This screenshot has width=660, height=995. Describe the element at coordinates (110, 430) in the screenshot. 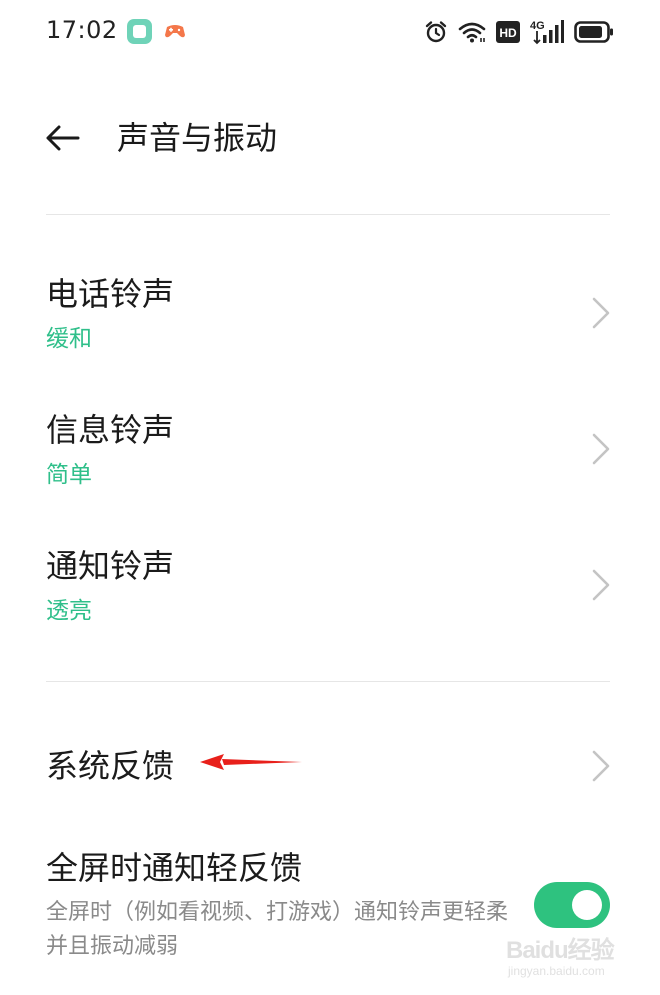

I see `row-title: 信息铃声` at that location.